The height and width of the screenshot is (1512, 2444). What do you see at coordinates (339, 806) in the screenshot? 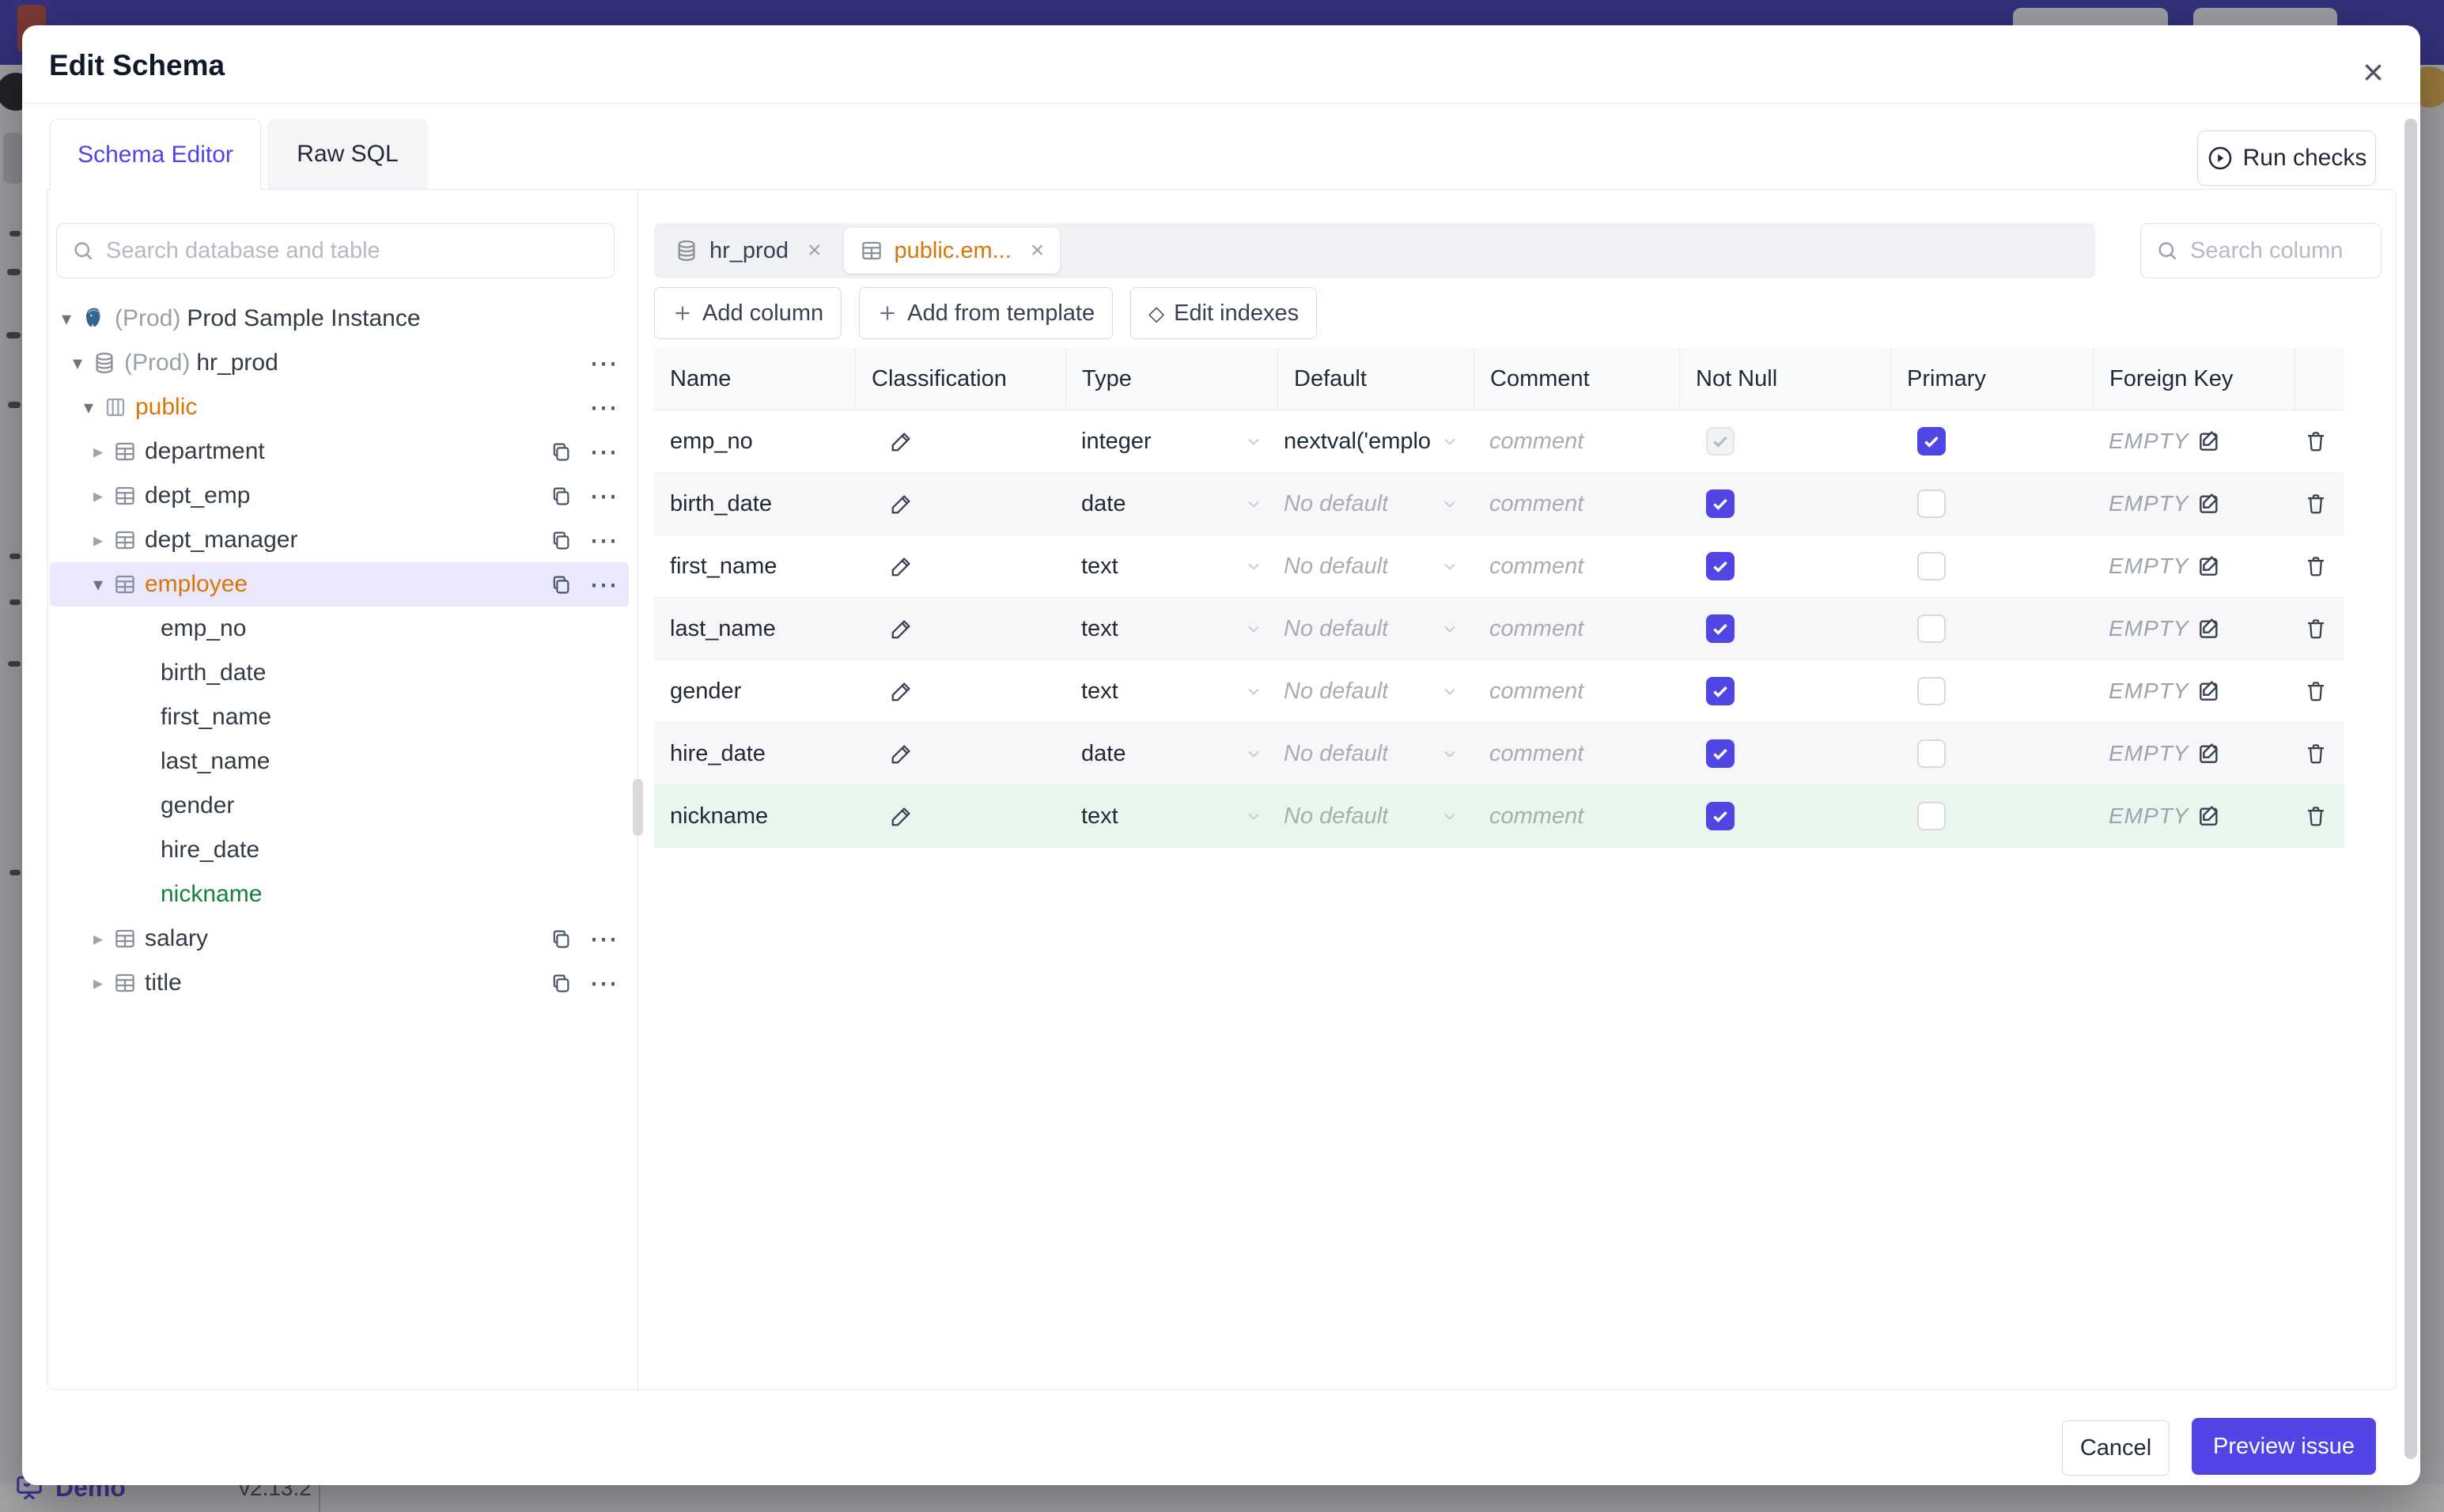
I see `tree-item-gender: gender` at bounding box center [339, 806].